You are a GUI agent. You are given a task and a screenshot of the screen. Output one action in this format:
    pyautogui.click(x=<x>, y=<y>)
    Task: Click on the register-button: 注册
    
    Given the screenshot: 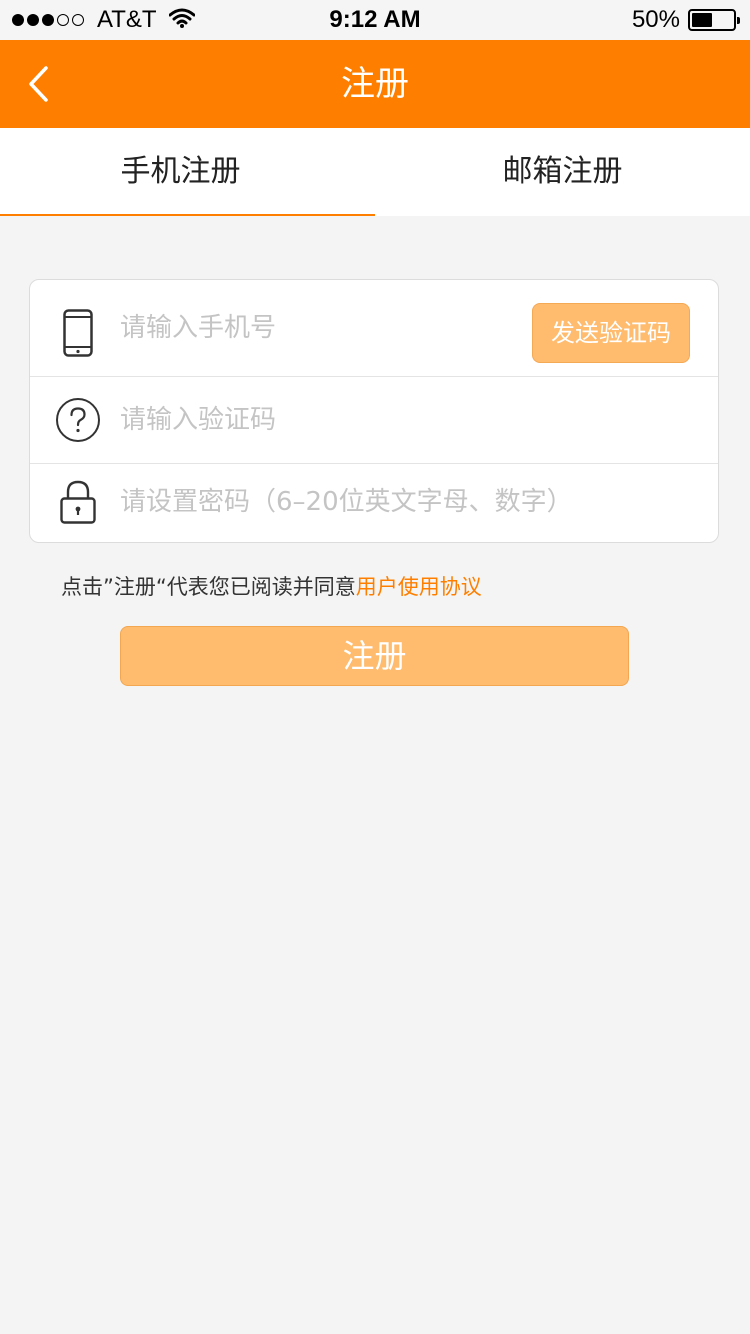 What is the action you would take?
    pyautogui.click(x=374, y=656)
    